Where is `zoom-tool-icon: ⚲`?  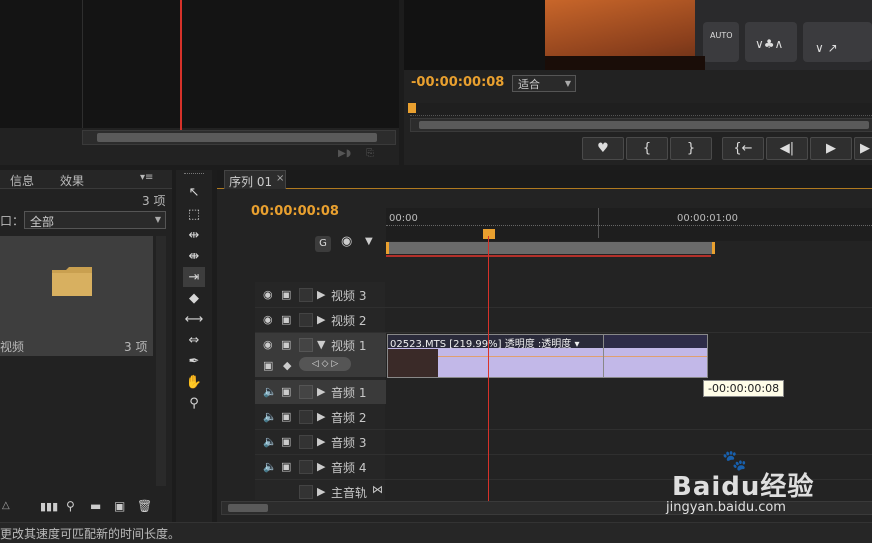 zoom-tool-icon: ⚲ is located at coordinates (194, 403).